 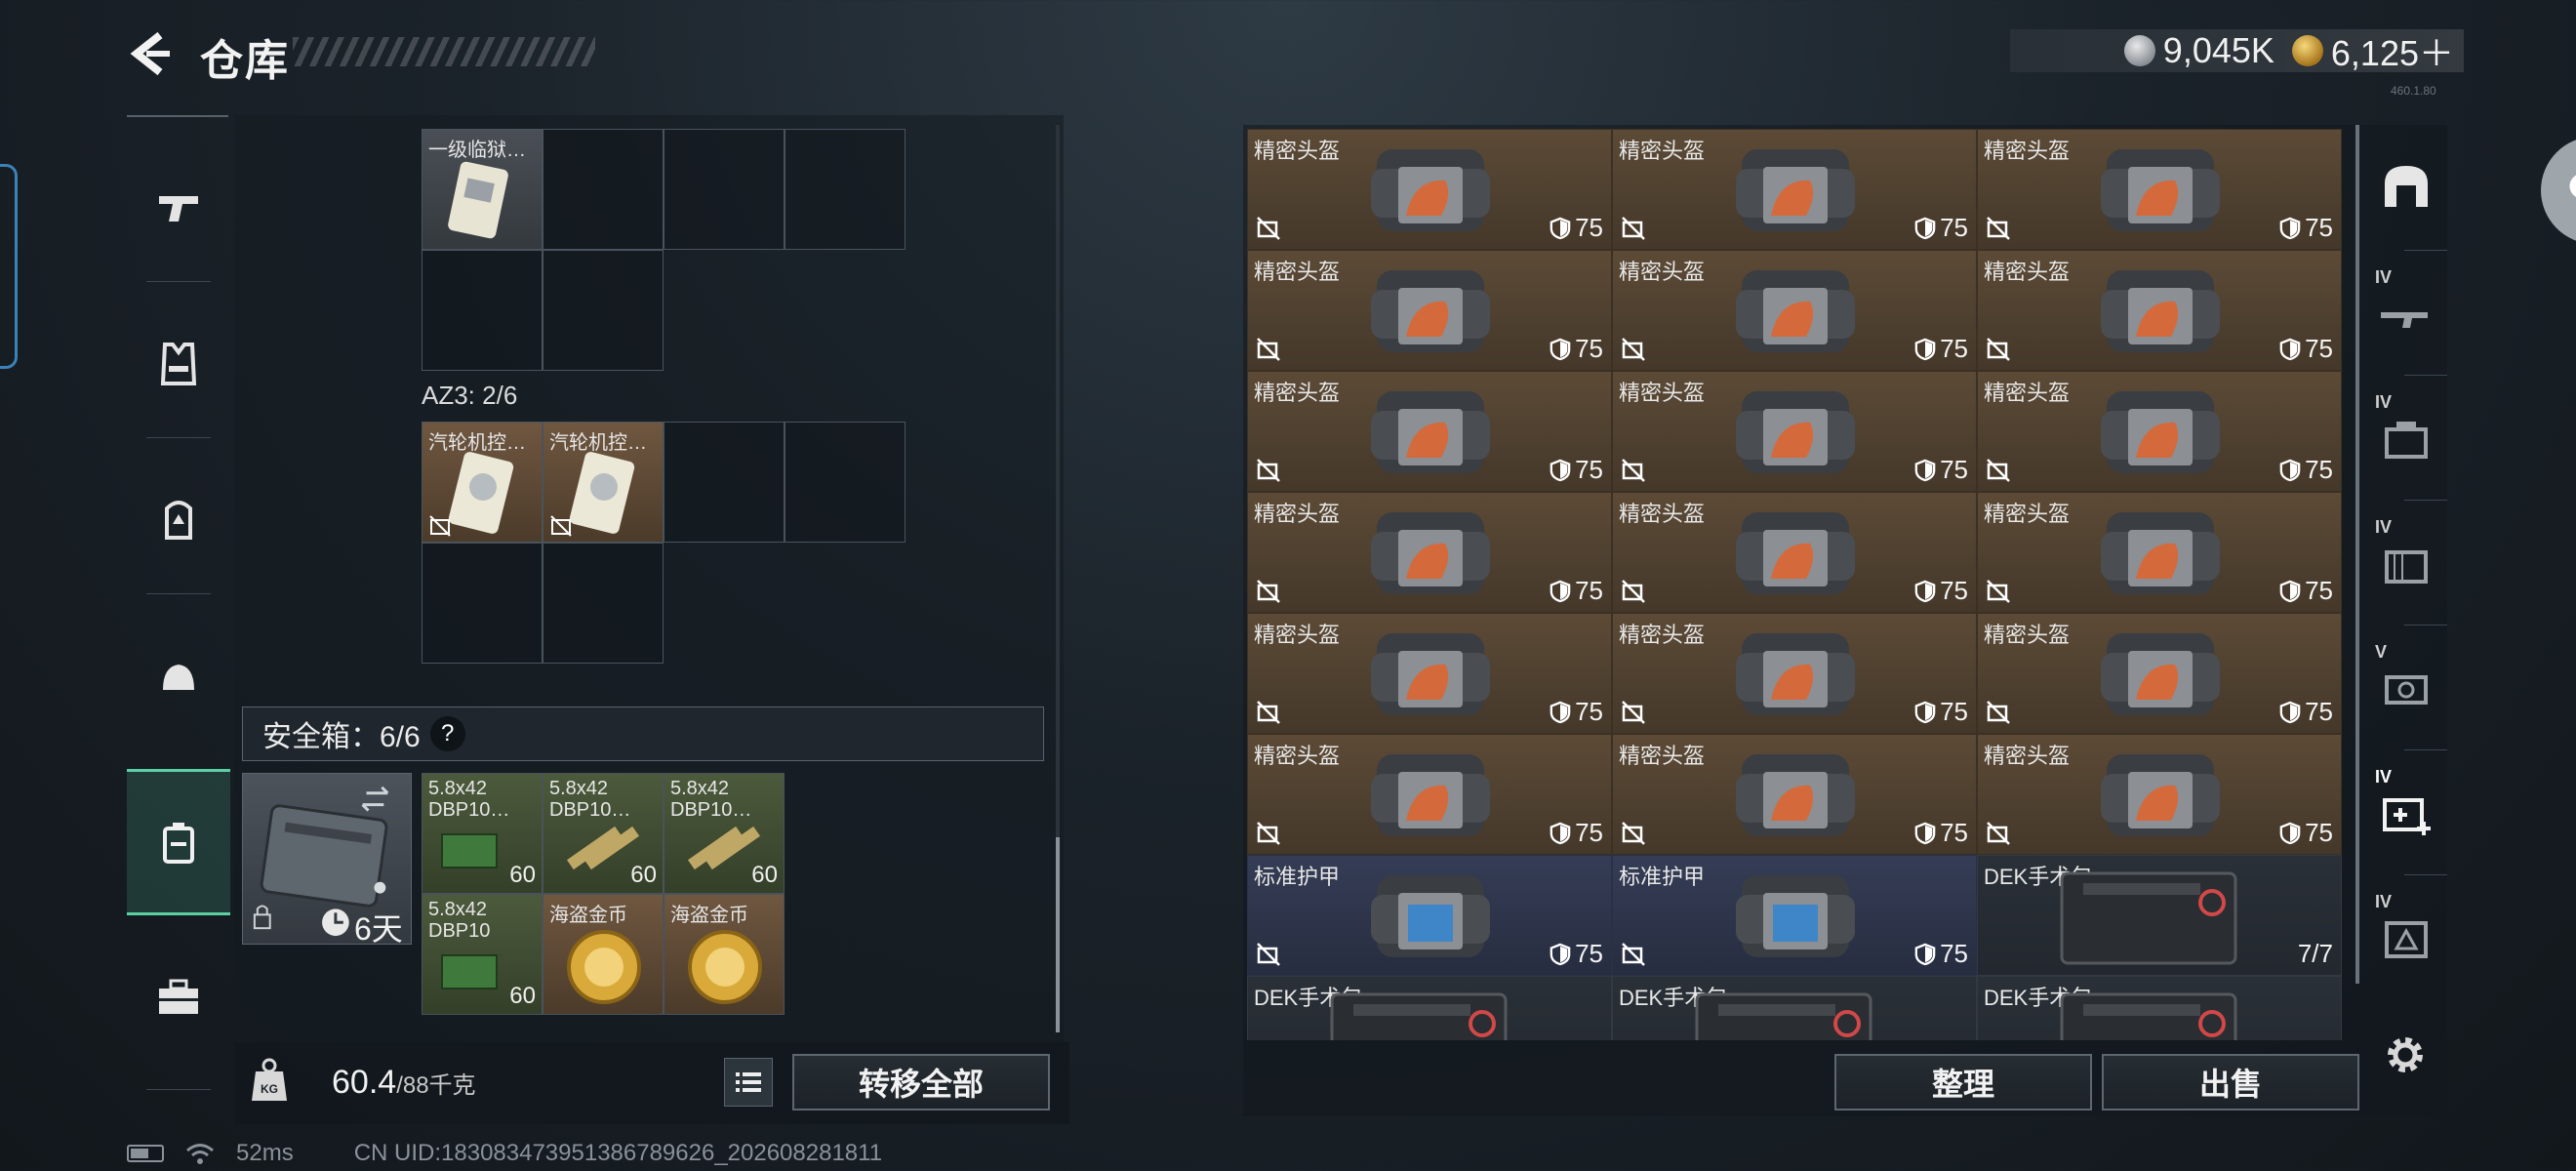 I want to click on helmet-item-icon, so click(x=1430, y=793).